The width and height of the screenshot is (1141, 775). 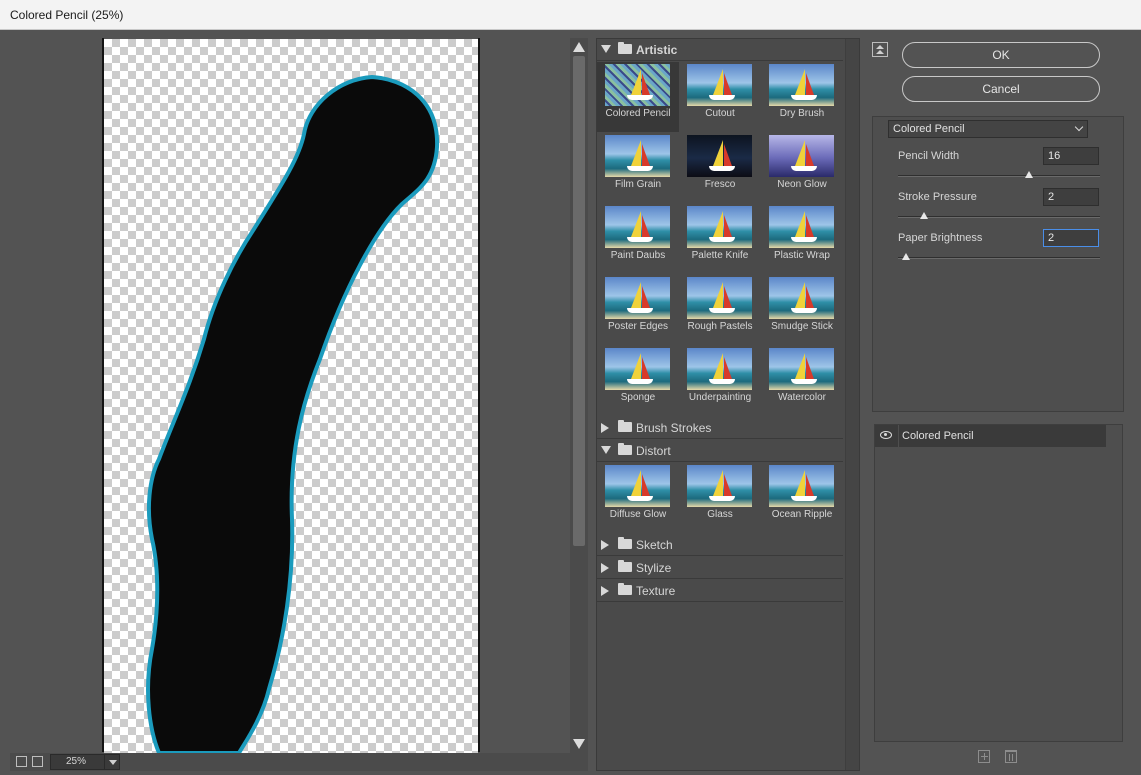 What do you see at coordinates (21, 761) in the screenshot?
I see `zoom-out-button` at bounding box center [21, 761].